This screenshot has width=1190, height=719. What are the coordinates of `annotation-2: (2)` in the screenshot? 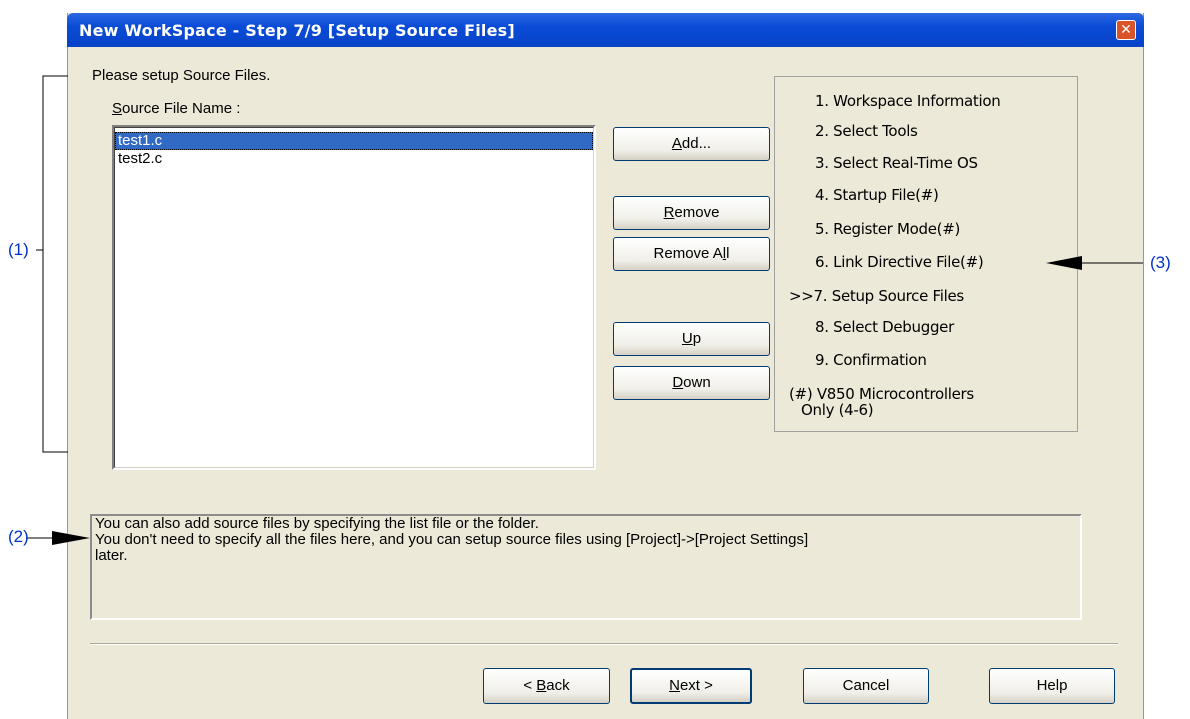 It's located at (18, 536).